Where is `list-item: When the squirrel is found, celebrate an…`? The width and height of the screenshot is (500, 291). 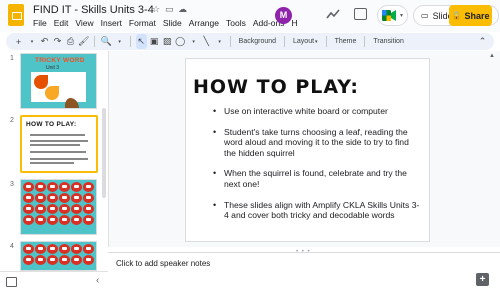 list-item: When the squirrel is found, celebrate an… is located at coordinates (318, 178).